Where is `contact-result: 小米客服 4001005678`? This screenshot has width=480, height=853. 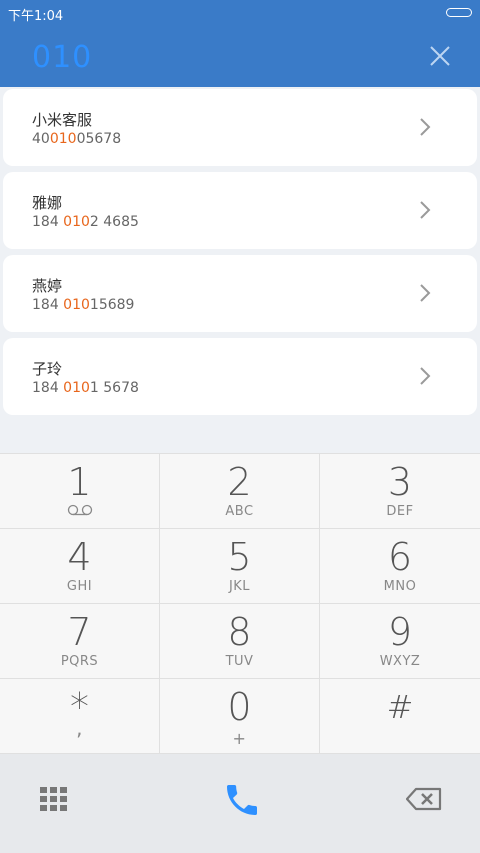 contact-result: 小米客服 4001005678 is located at coordinates (240, 127).